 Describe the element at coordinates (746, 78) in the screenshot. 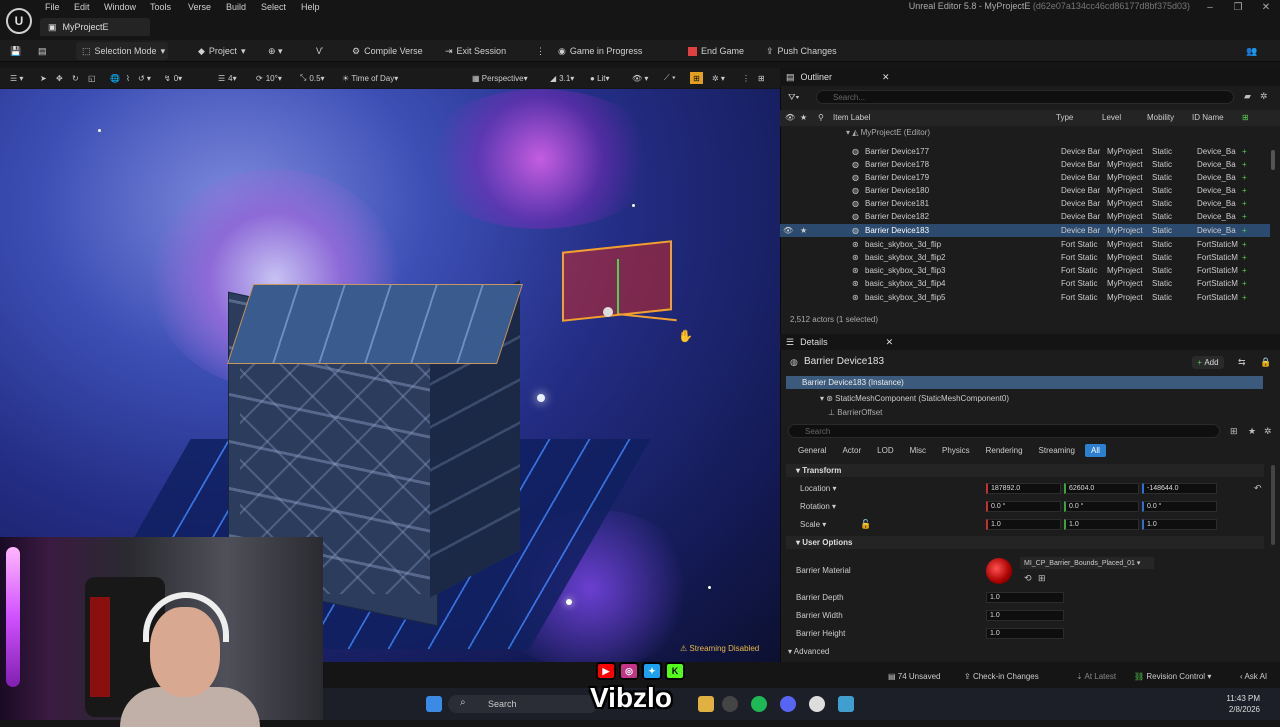

I see `viewport-more-icon: ⋮` at that location.